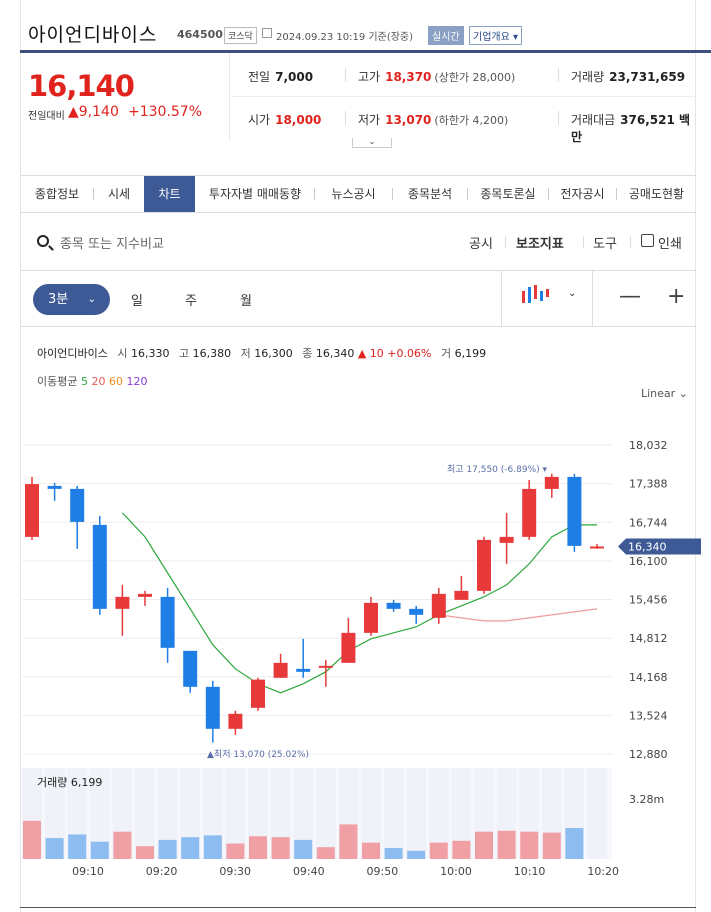  What do you see at coordinates (648, 638) in the screenshot?
I see `y-tick-label: 14,812` at bounding box center [648, 638].